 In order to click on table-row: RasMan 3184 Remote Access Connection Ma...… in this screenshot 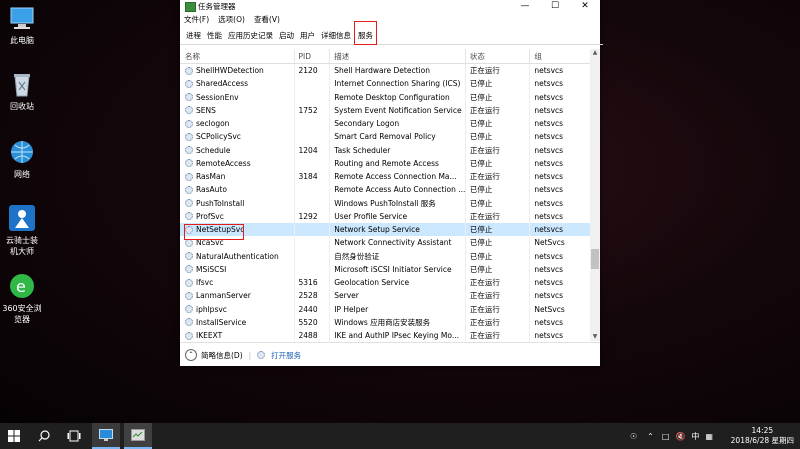, I will do `click(386, 177)`.